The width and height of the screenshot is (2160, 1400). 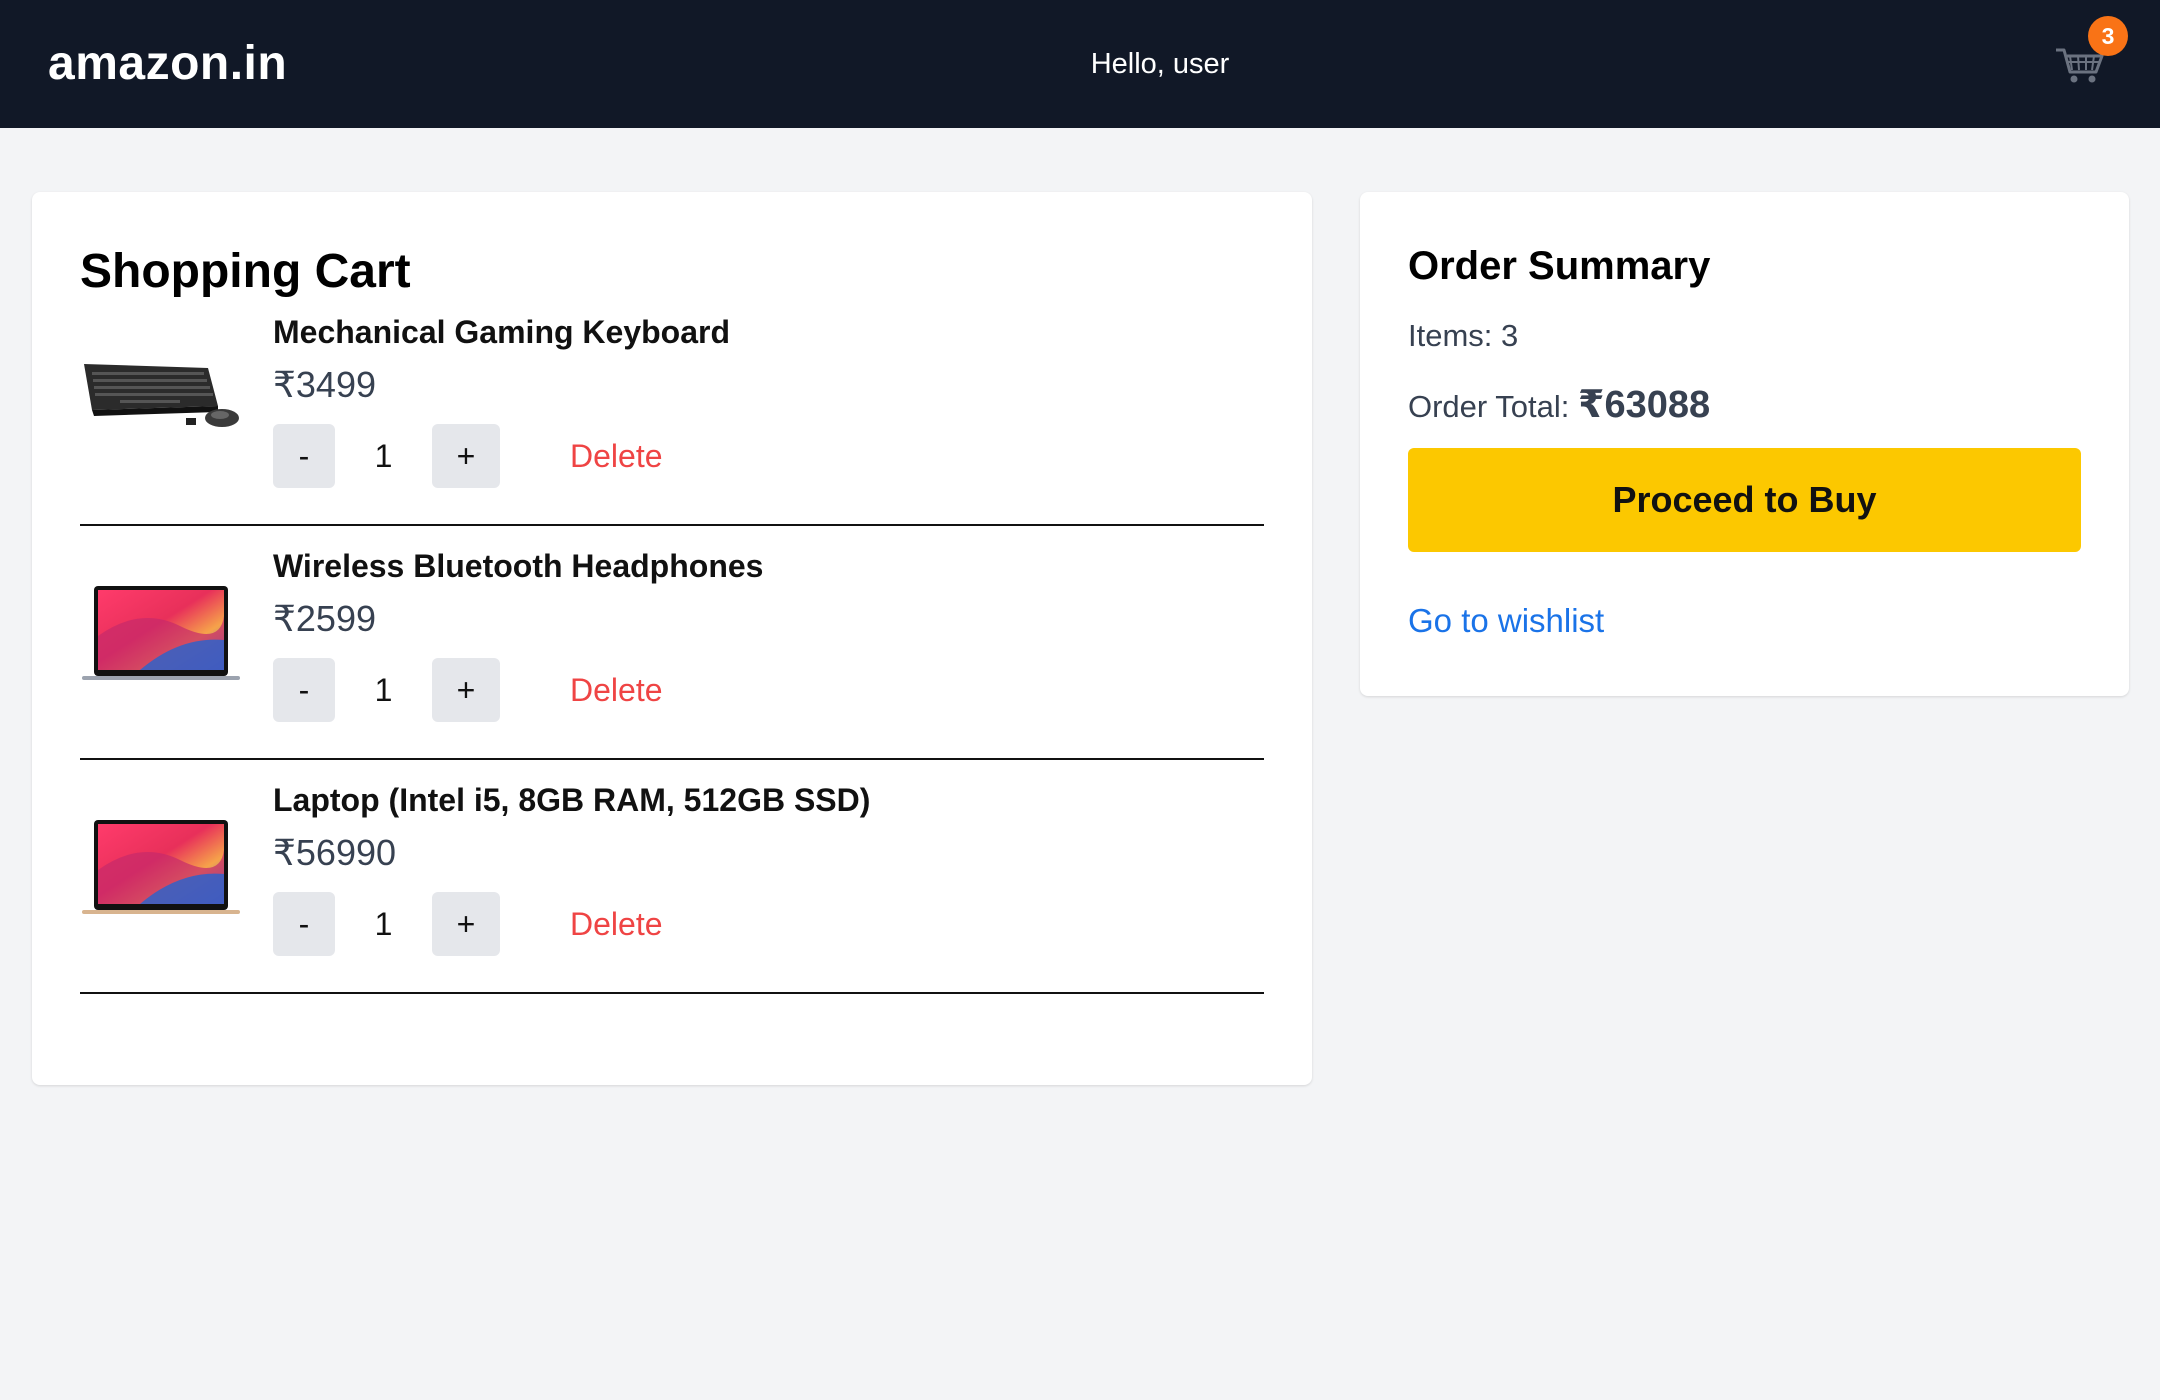 What do you see at coordinates (1160, 64) in the screenshot?
I see `user-greeting: Hello, user` at bounding box center [1160, 64].